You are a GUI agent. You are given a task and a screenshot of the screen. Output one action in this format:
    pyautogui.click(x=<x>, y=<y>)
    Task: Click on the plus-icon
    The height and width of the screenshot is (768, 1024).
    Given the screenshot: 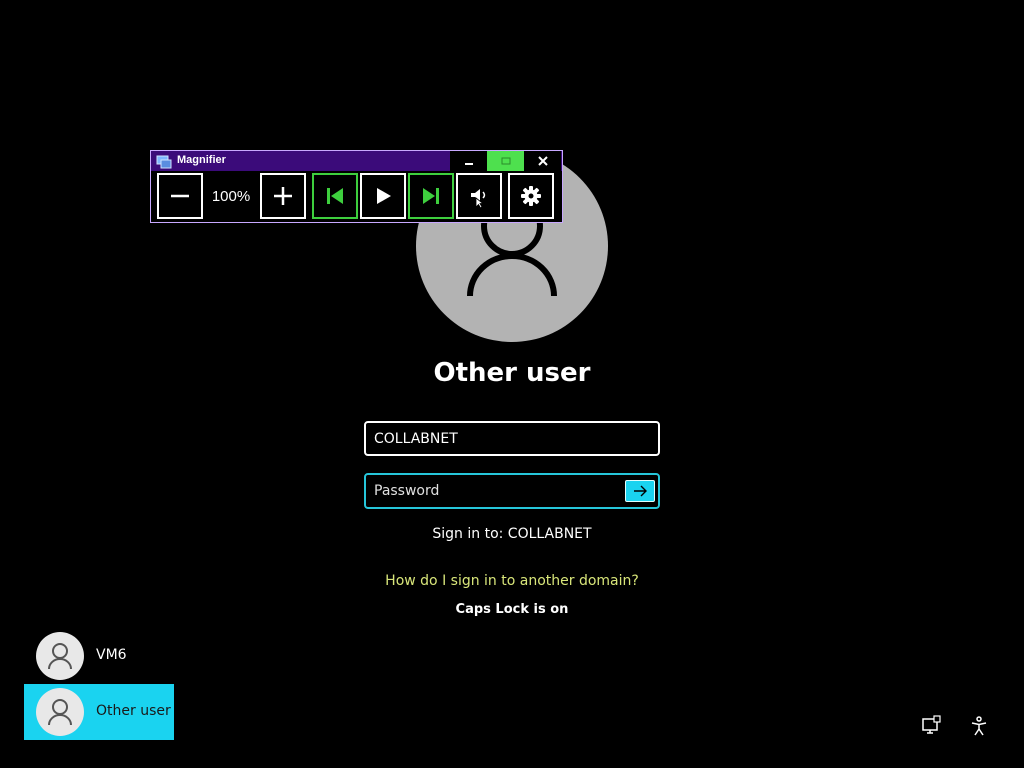 What is the action you would take?
    pyautogui.click(x=283, y=196)
    